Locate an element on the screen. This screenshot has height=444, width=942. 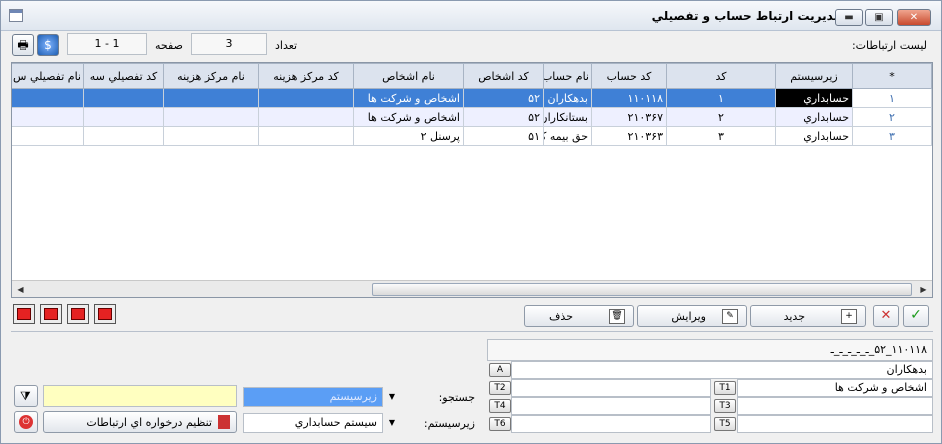
first-record-icon is located at coordinates (24, 314).